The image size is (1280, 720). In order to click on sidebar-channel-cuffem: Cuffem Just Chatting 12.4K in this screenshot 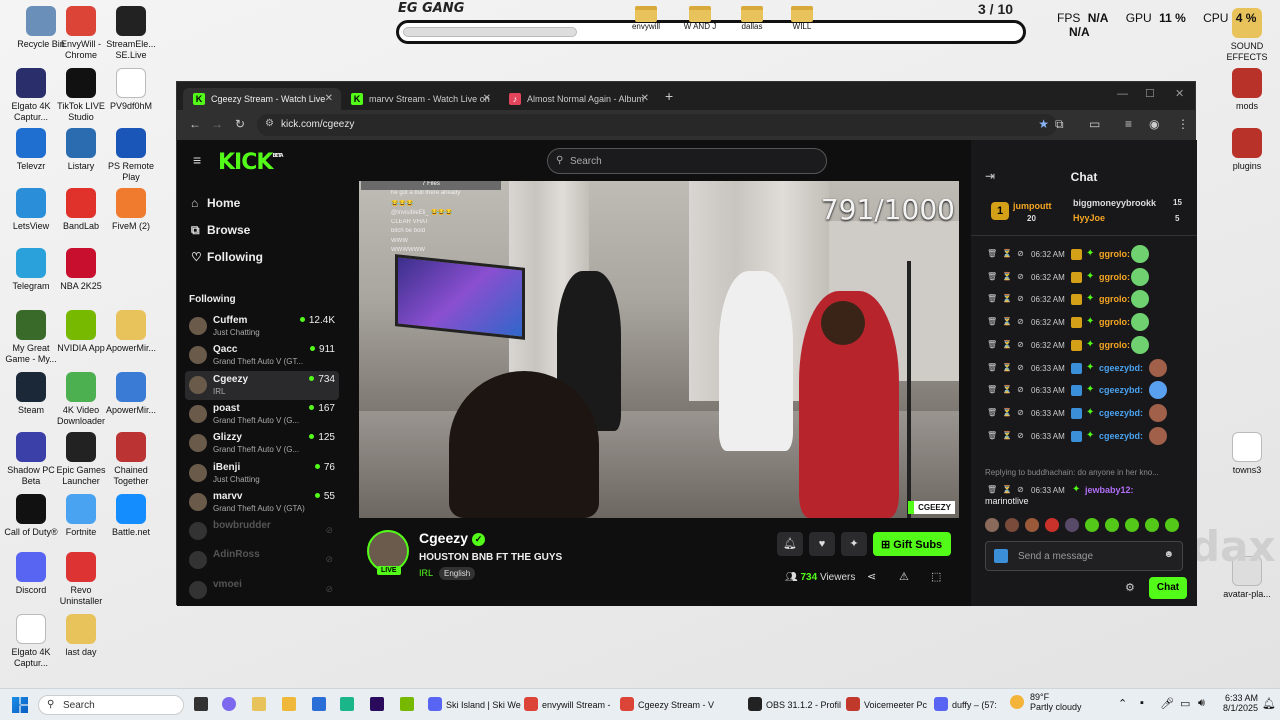, I will do `click(262, 326)`.